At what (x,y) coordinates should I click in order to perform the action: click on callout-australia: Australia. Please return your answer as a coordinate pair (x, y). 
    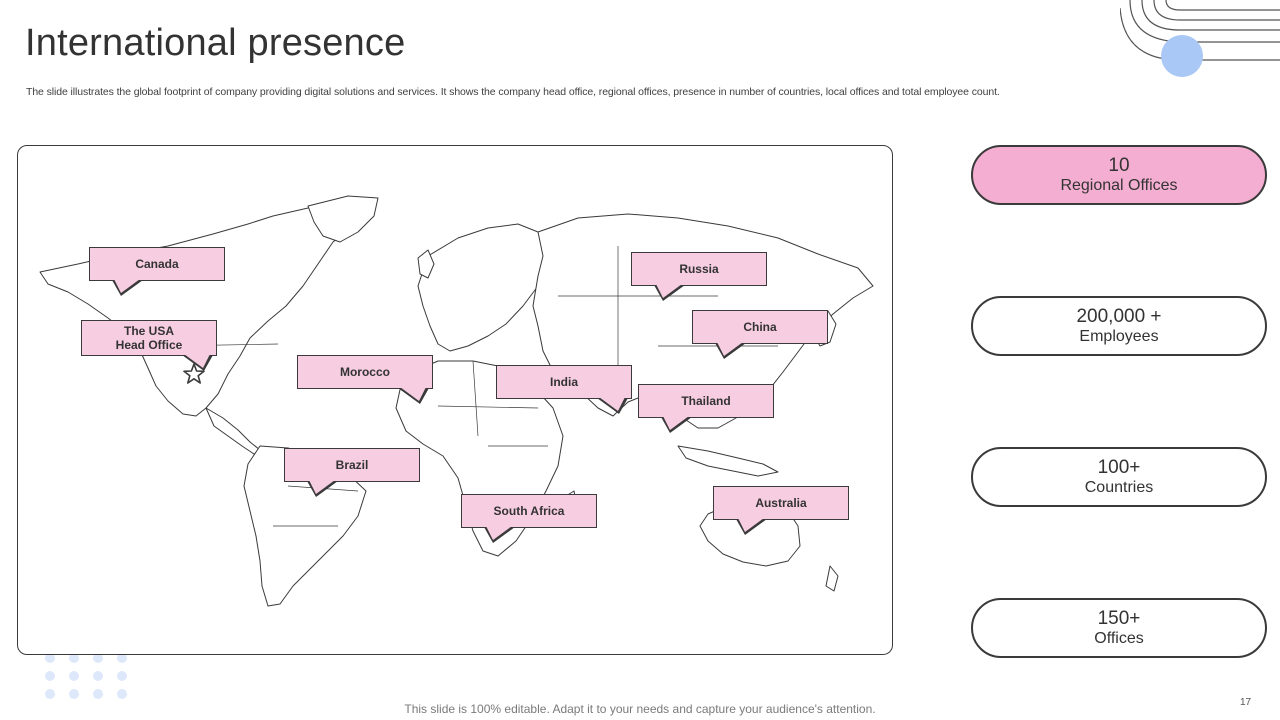
    Looking at the image, I should click on (781, 510).